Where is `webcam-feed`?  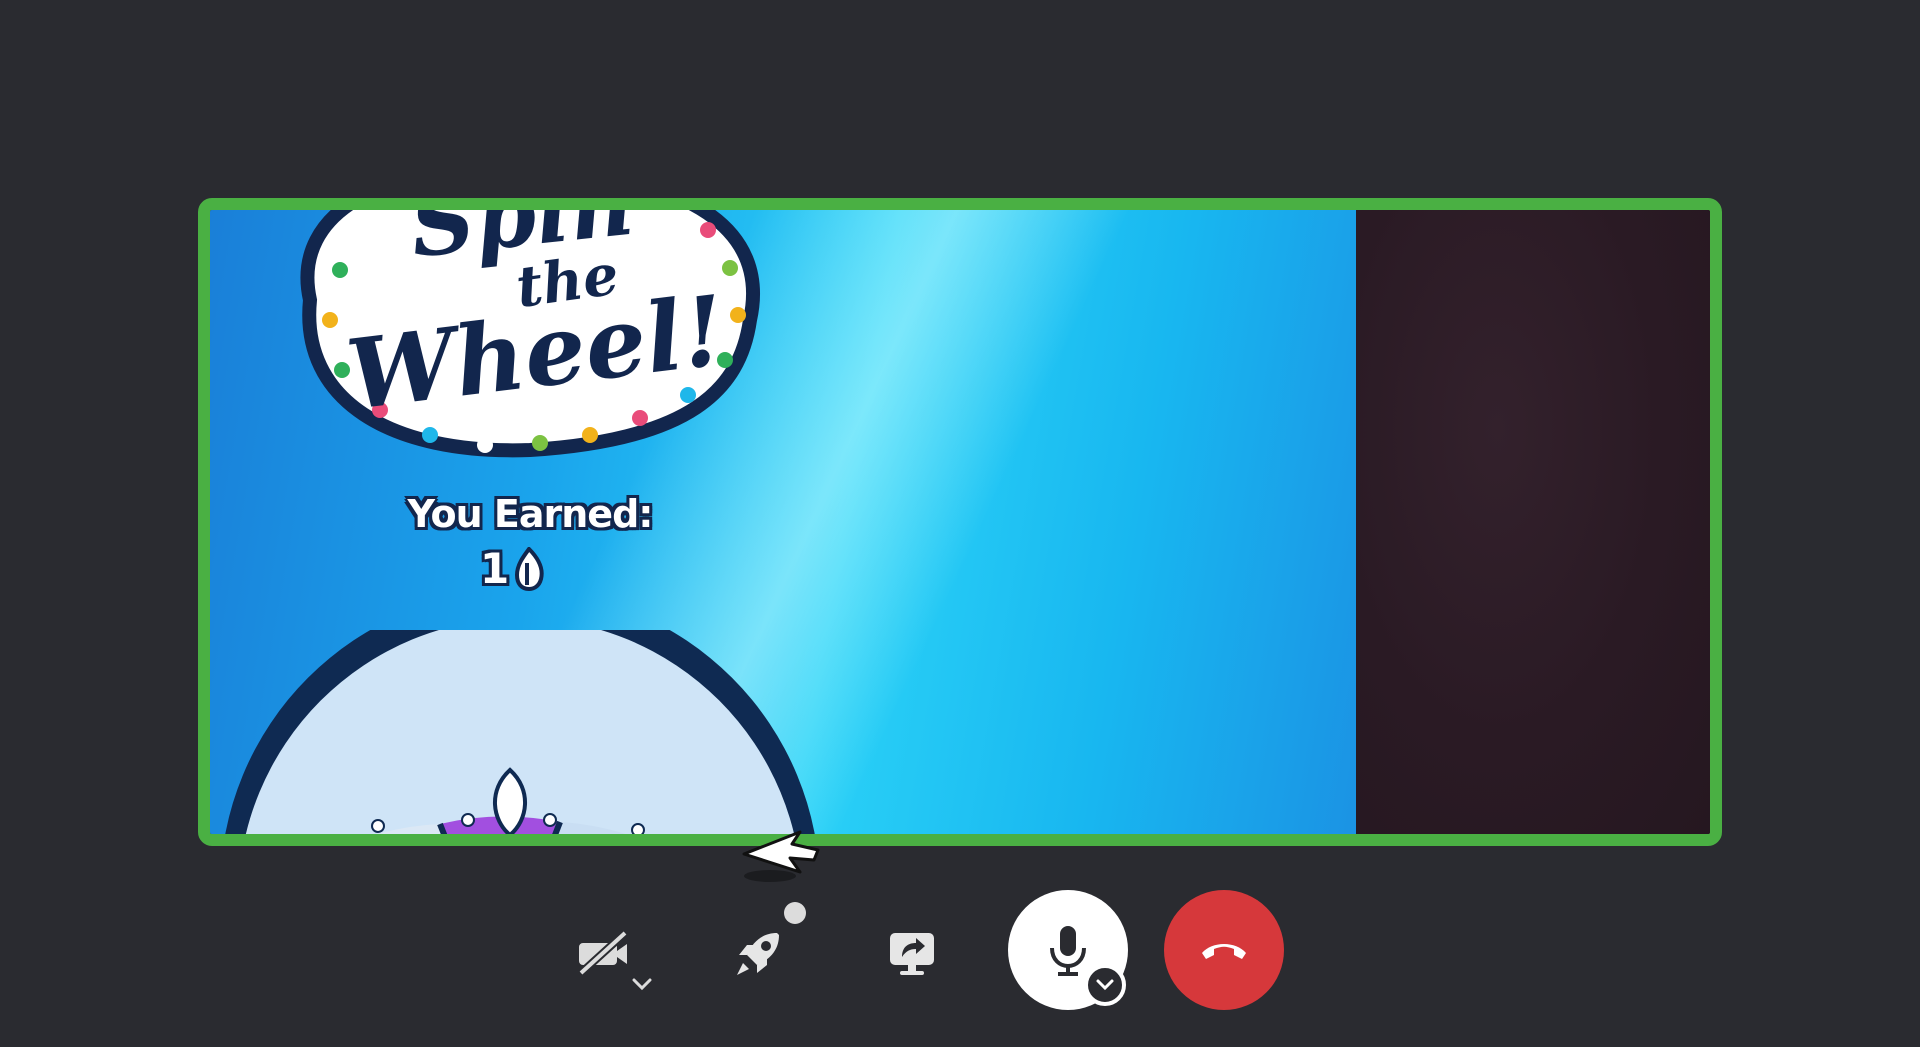 webcam-feed is located at coordinates (1533, 522).